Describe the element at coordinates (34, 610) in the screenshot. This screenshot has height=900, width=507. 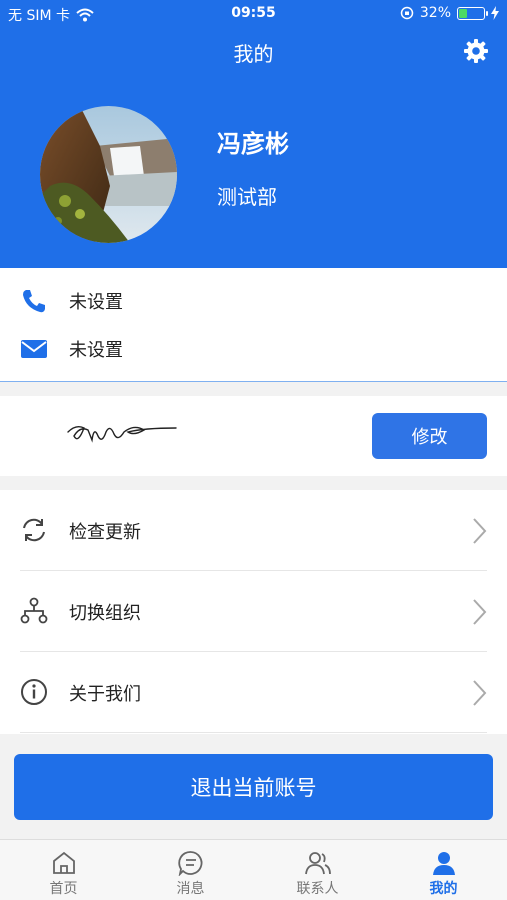
I see `org-switch-icon` at that location.